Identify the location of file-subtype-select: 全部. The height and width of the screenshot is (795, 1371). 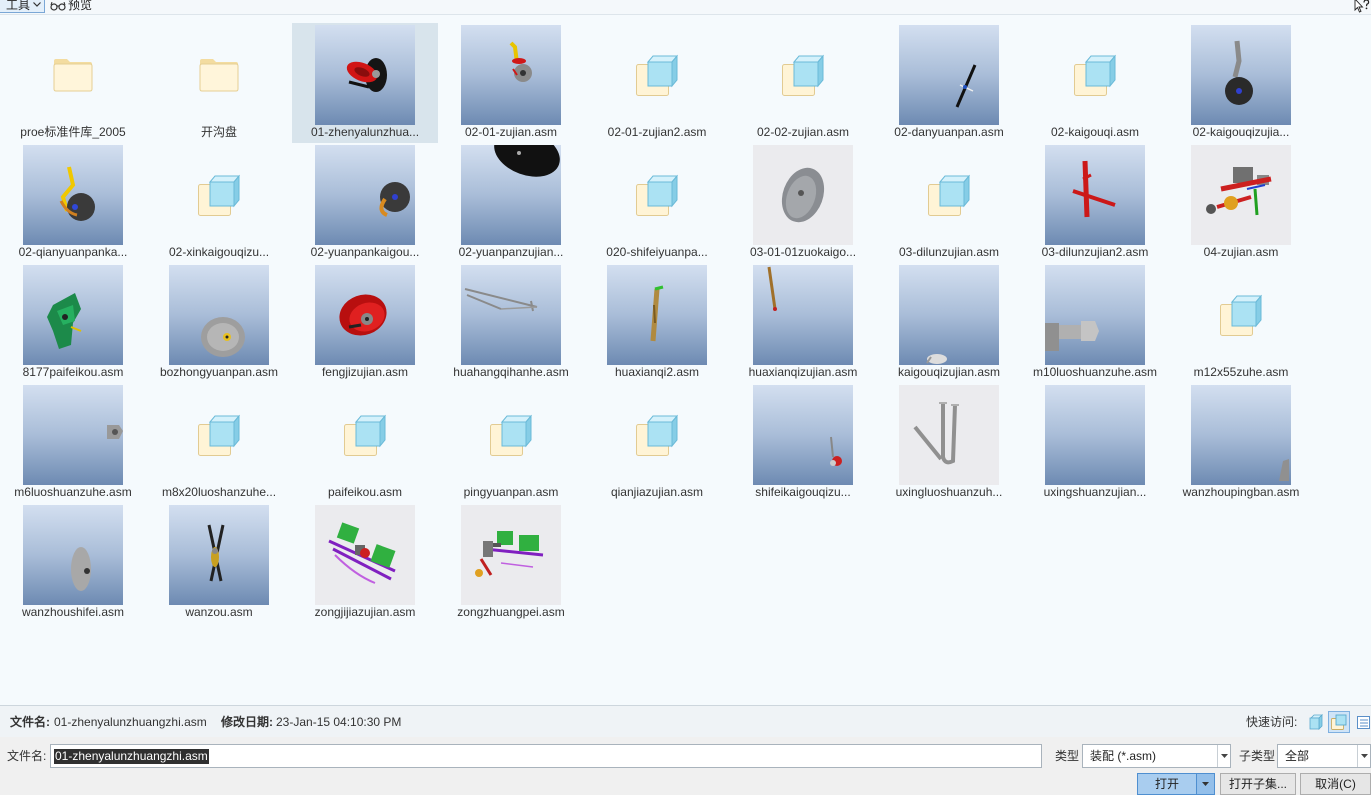
(1324, 756).